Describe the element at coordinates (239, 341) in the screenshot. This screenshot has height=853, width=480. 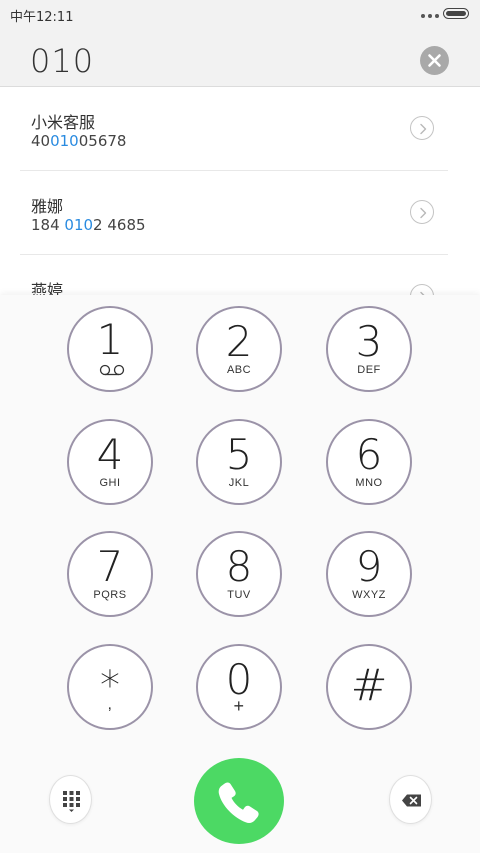
I see `key-digit: 2` at that location.